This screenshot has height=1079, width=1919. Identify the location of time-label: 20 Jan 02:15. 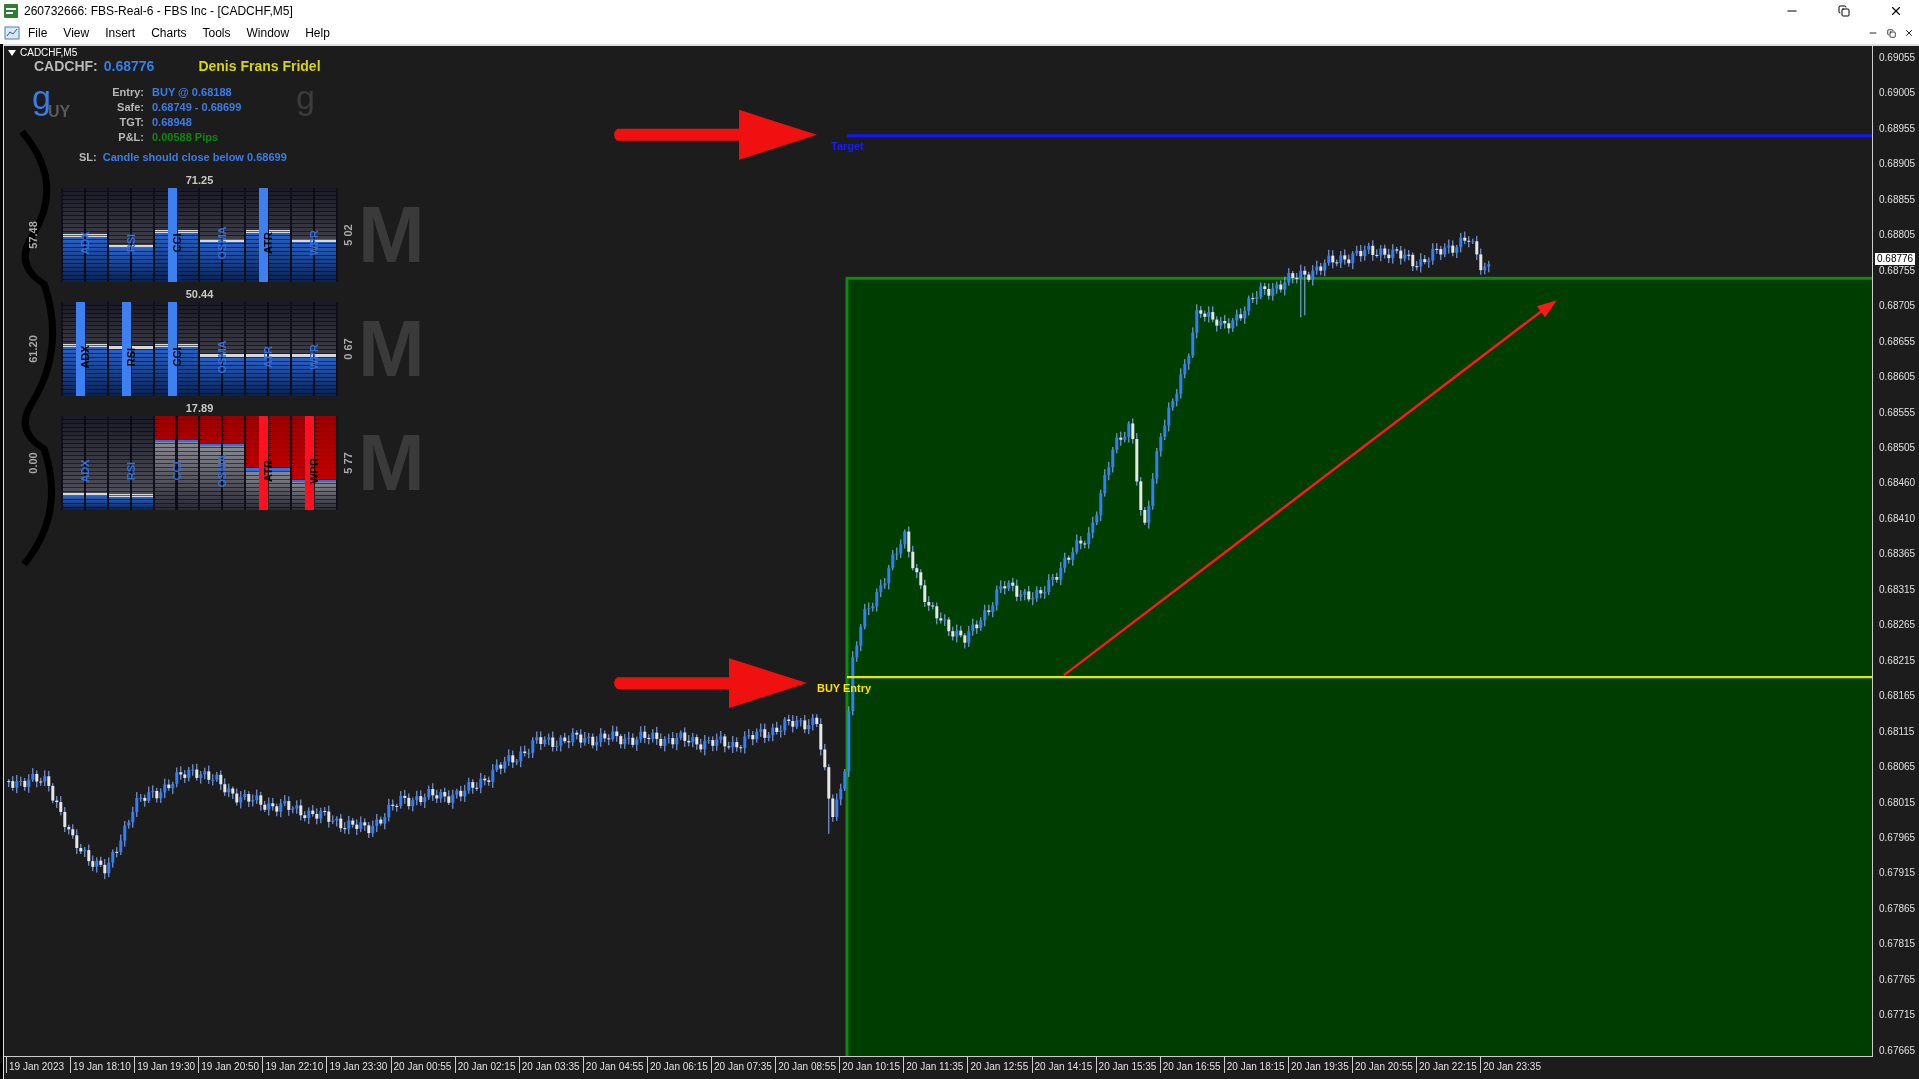
(486, 1065).